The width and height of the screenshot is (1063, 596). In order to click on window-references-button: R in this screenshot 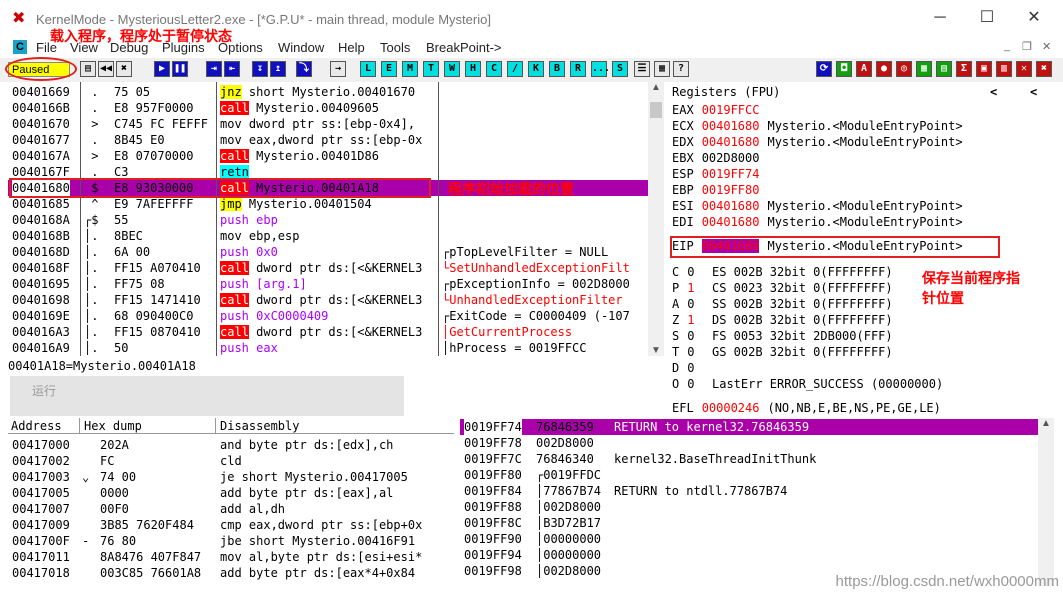, I will do `click(578, 69)`.